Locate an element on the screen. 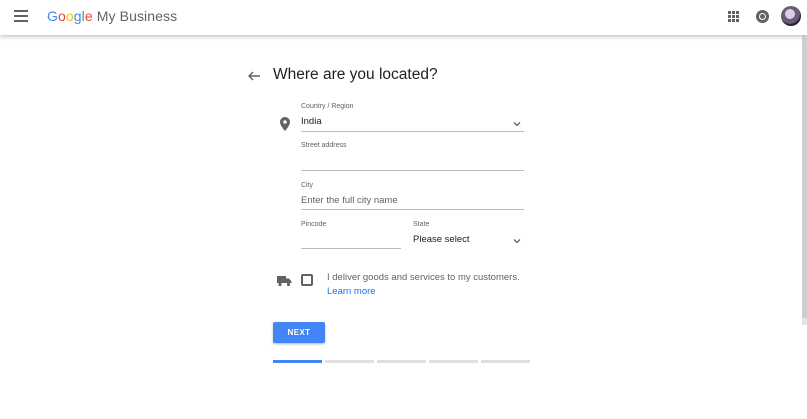  menu-icon is located at coordinates (21, 16).